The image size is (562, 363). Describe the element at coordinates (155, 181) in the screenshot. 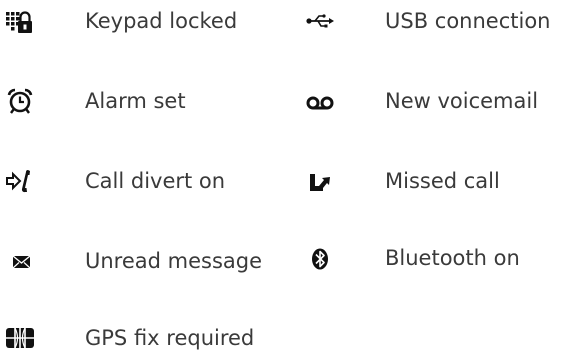

I see `legend-label: Call divert on` at that location.